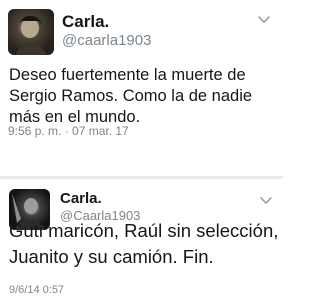 The image size is (320, 301). I want to click on tweet-timestamp: 9/6/14 0:57, so click(36, 290).